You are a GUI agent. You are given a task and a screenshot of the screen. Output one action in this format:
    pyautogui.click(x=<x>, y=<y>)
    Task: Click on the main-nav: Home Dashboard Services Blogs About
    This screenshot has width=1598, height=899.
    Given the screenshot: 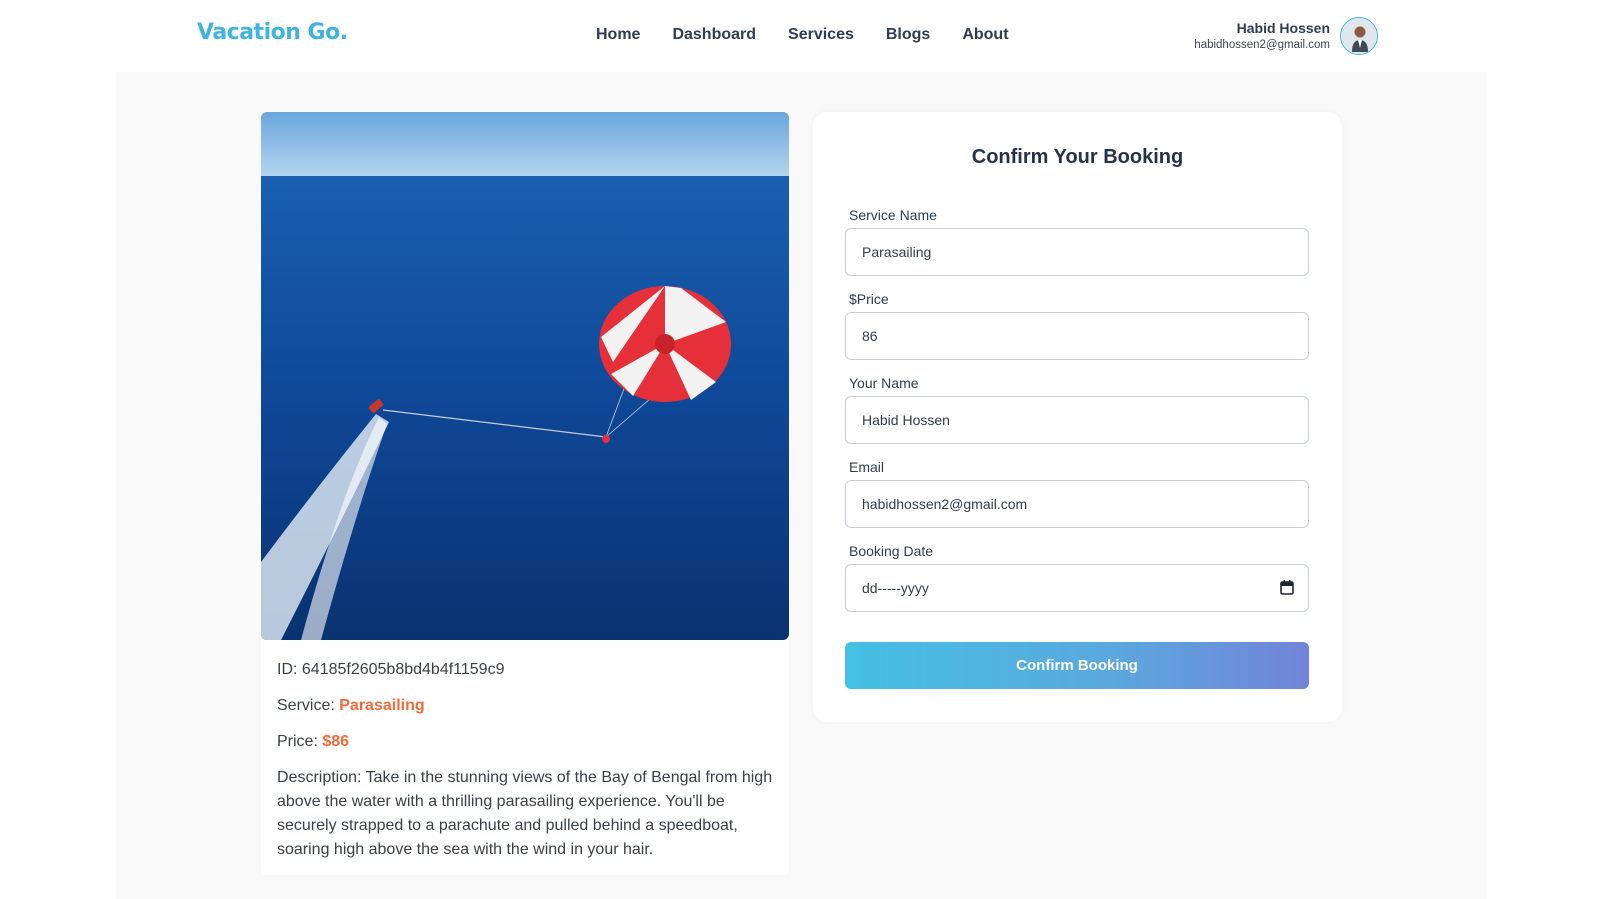 What is the action you would take?
    pyautogui.click(x=818, y=35)
    